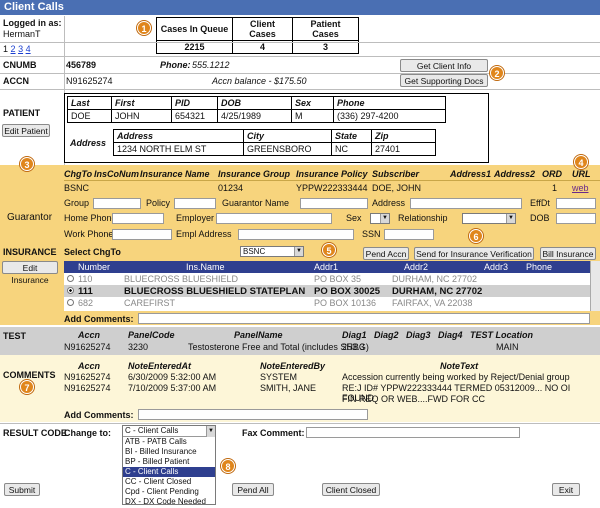 This screenshot has height=508, width=600. Describe the element at coordinates (178, 136) in the screenshot. I see `address-header: Address` at that location.